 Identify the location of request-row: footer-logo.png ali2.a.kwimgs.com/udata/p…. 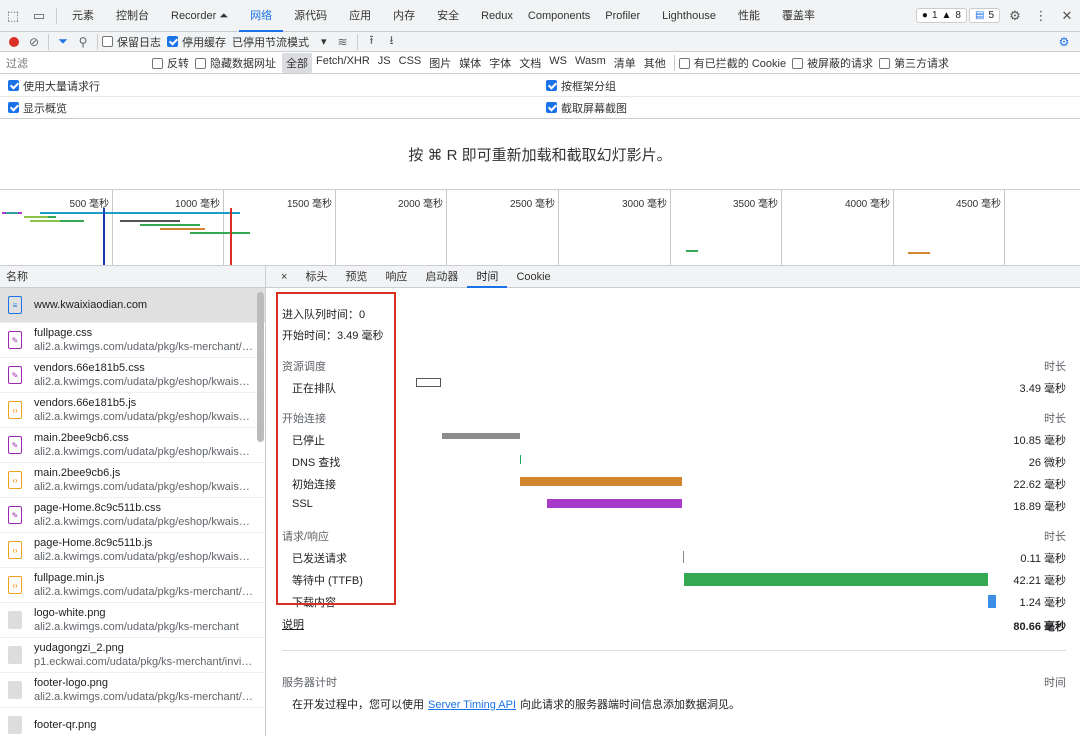
(132, 690).